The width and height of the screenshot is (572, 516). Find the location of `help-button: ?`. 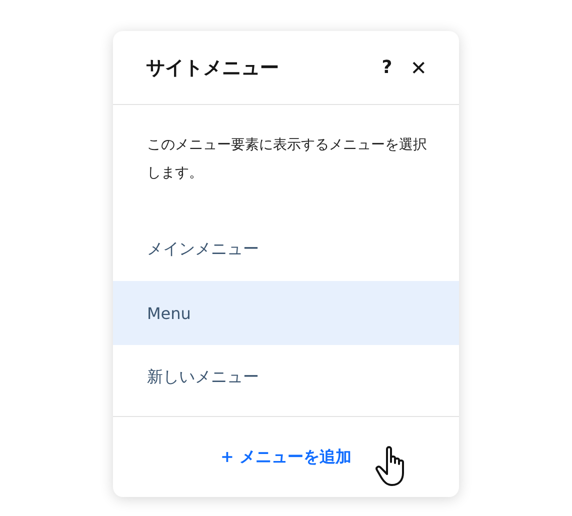

help-button: ? is located at coordinates (387, 68).